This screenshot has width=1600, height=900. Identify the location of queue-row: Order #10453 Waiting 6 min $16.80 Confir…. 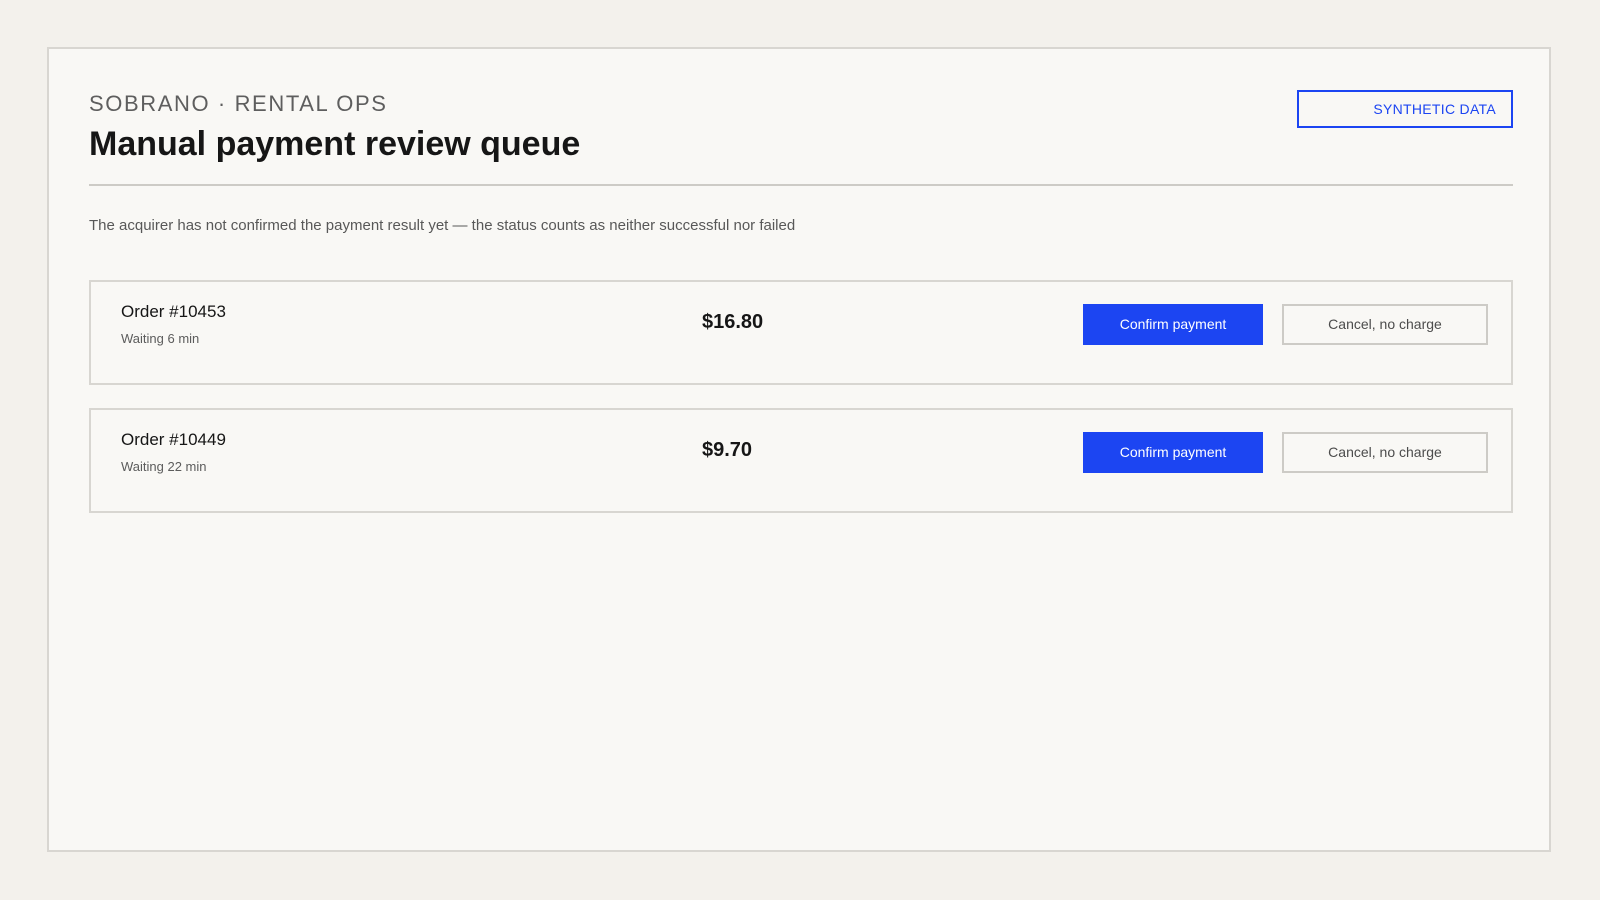
(801, 332).